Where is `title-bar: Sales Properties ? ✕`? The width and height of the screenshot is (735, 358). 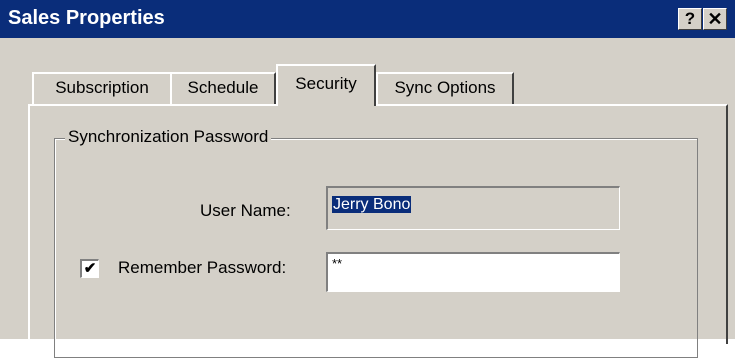
title-bar: Sales Properties ? ✕ is located at coordinates (367, 19).